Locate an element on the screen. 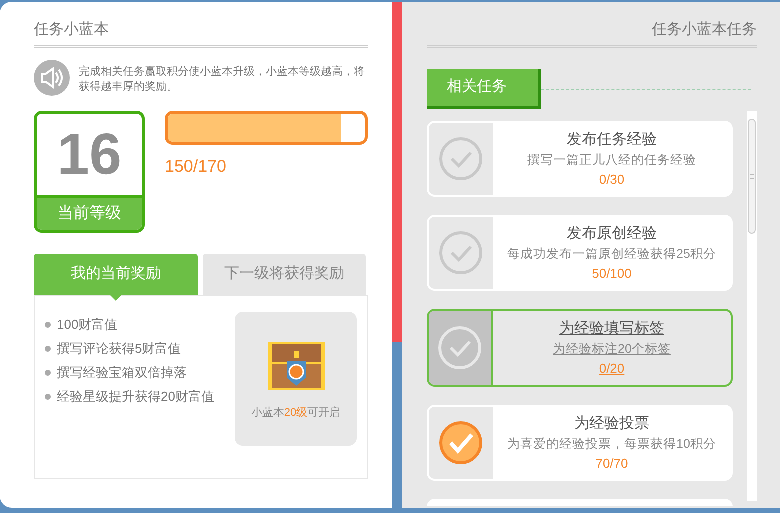 The height and width of the screenshot is (513, 780). task-count: 70/70 is located at coordinates (612, 463).